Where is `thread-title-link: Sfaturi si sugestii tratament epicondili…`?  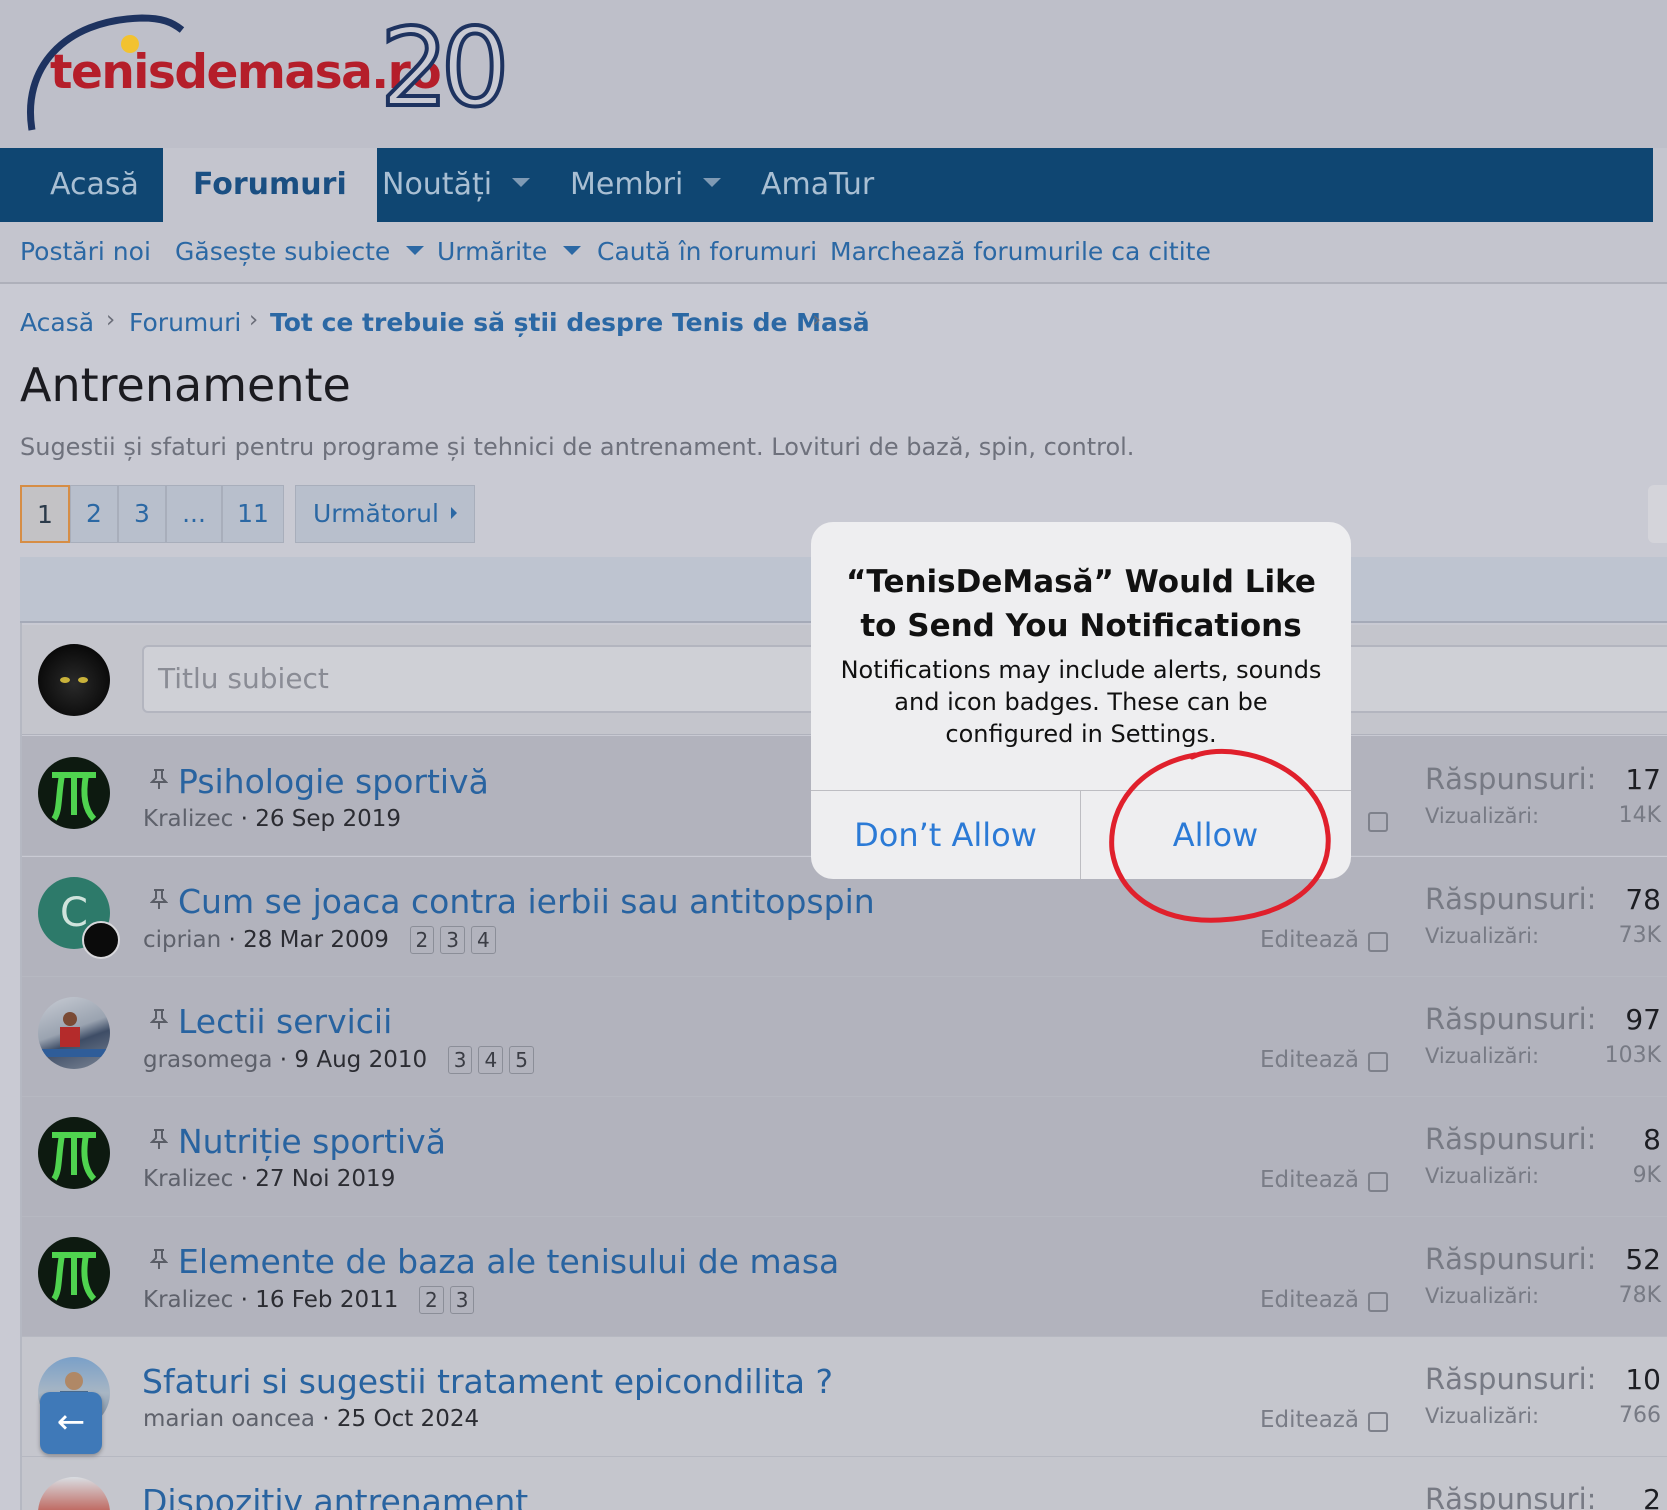 thread-title-link: Sfaturi si sugestii tratament epicondili… is located at coordinates (487, 1381).